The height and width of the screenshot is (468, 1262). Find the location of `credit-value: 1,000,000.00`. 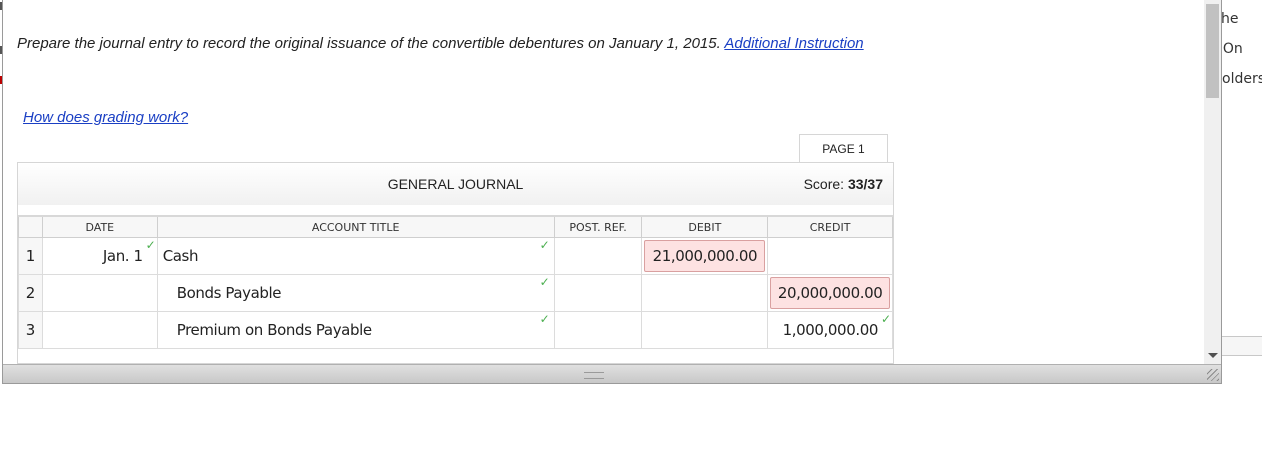

credit-value: 1,000,000.00 is located at coordinates (830, 330).